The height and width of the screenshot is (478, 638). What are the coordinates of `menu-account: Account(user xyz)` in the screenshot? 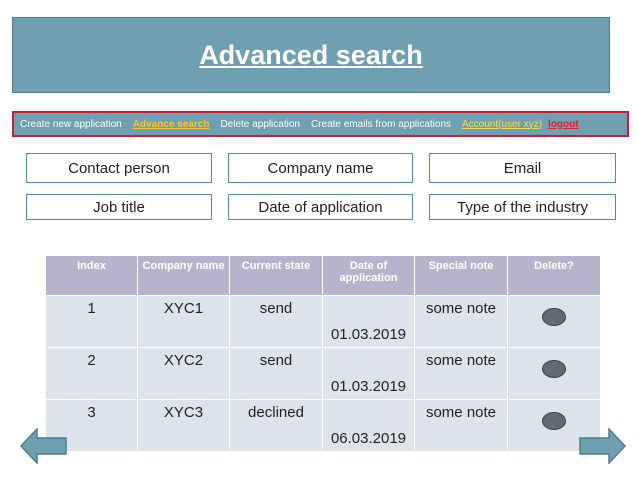 It's located at (502, 124).